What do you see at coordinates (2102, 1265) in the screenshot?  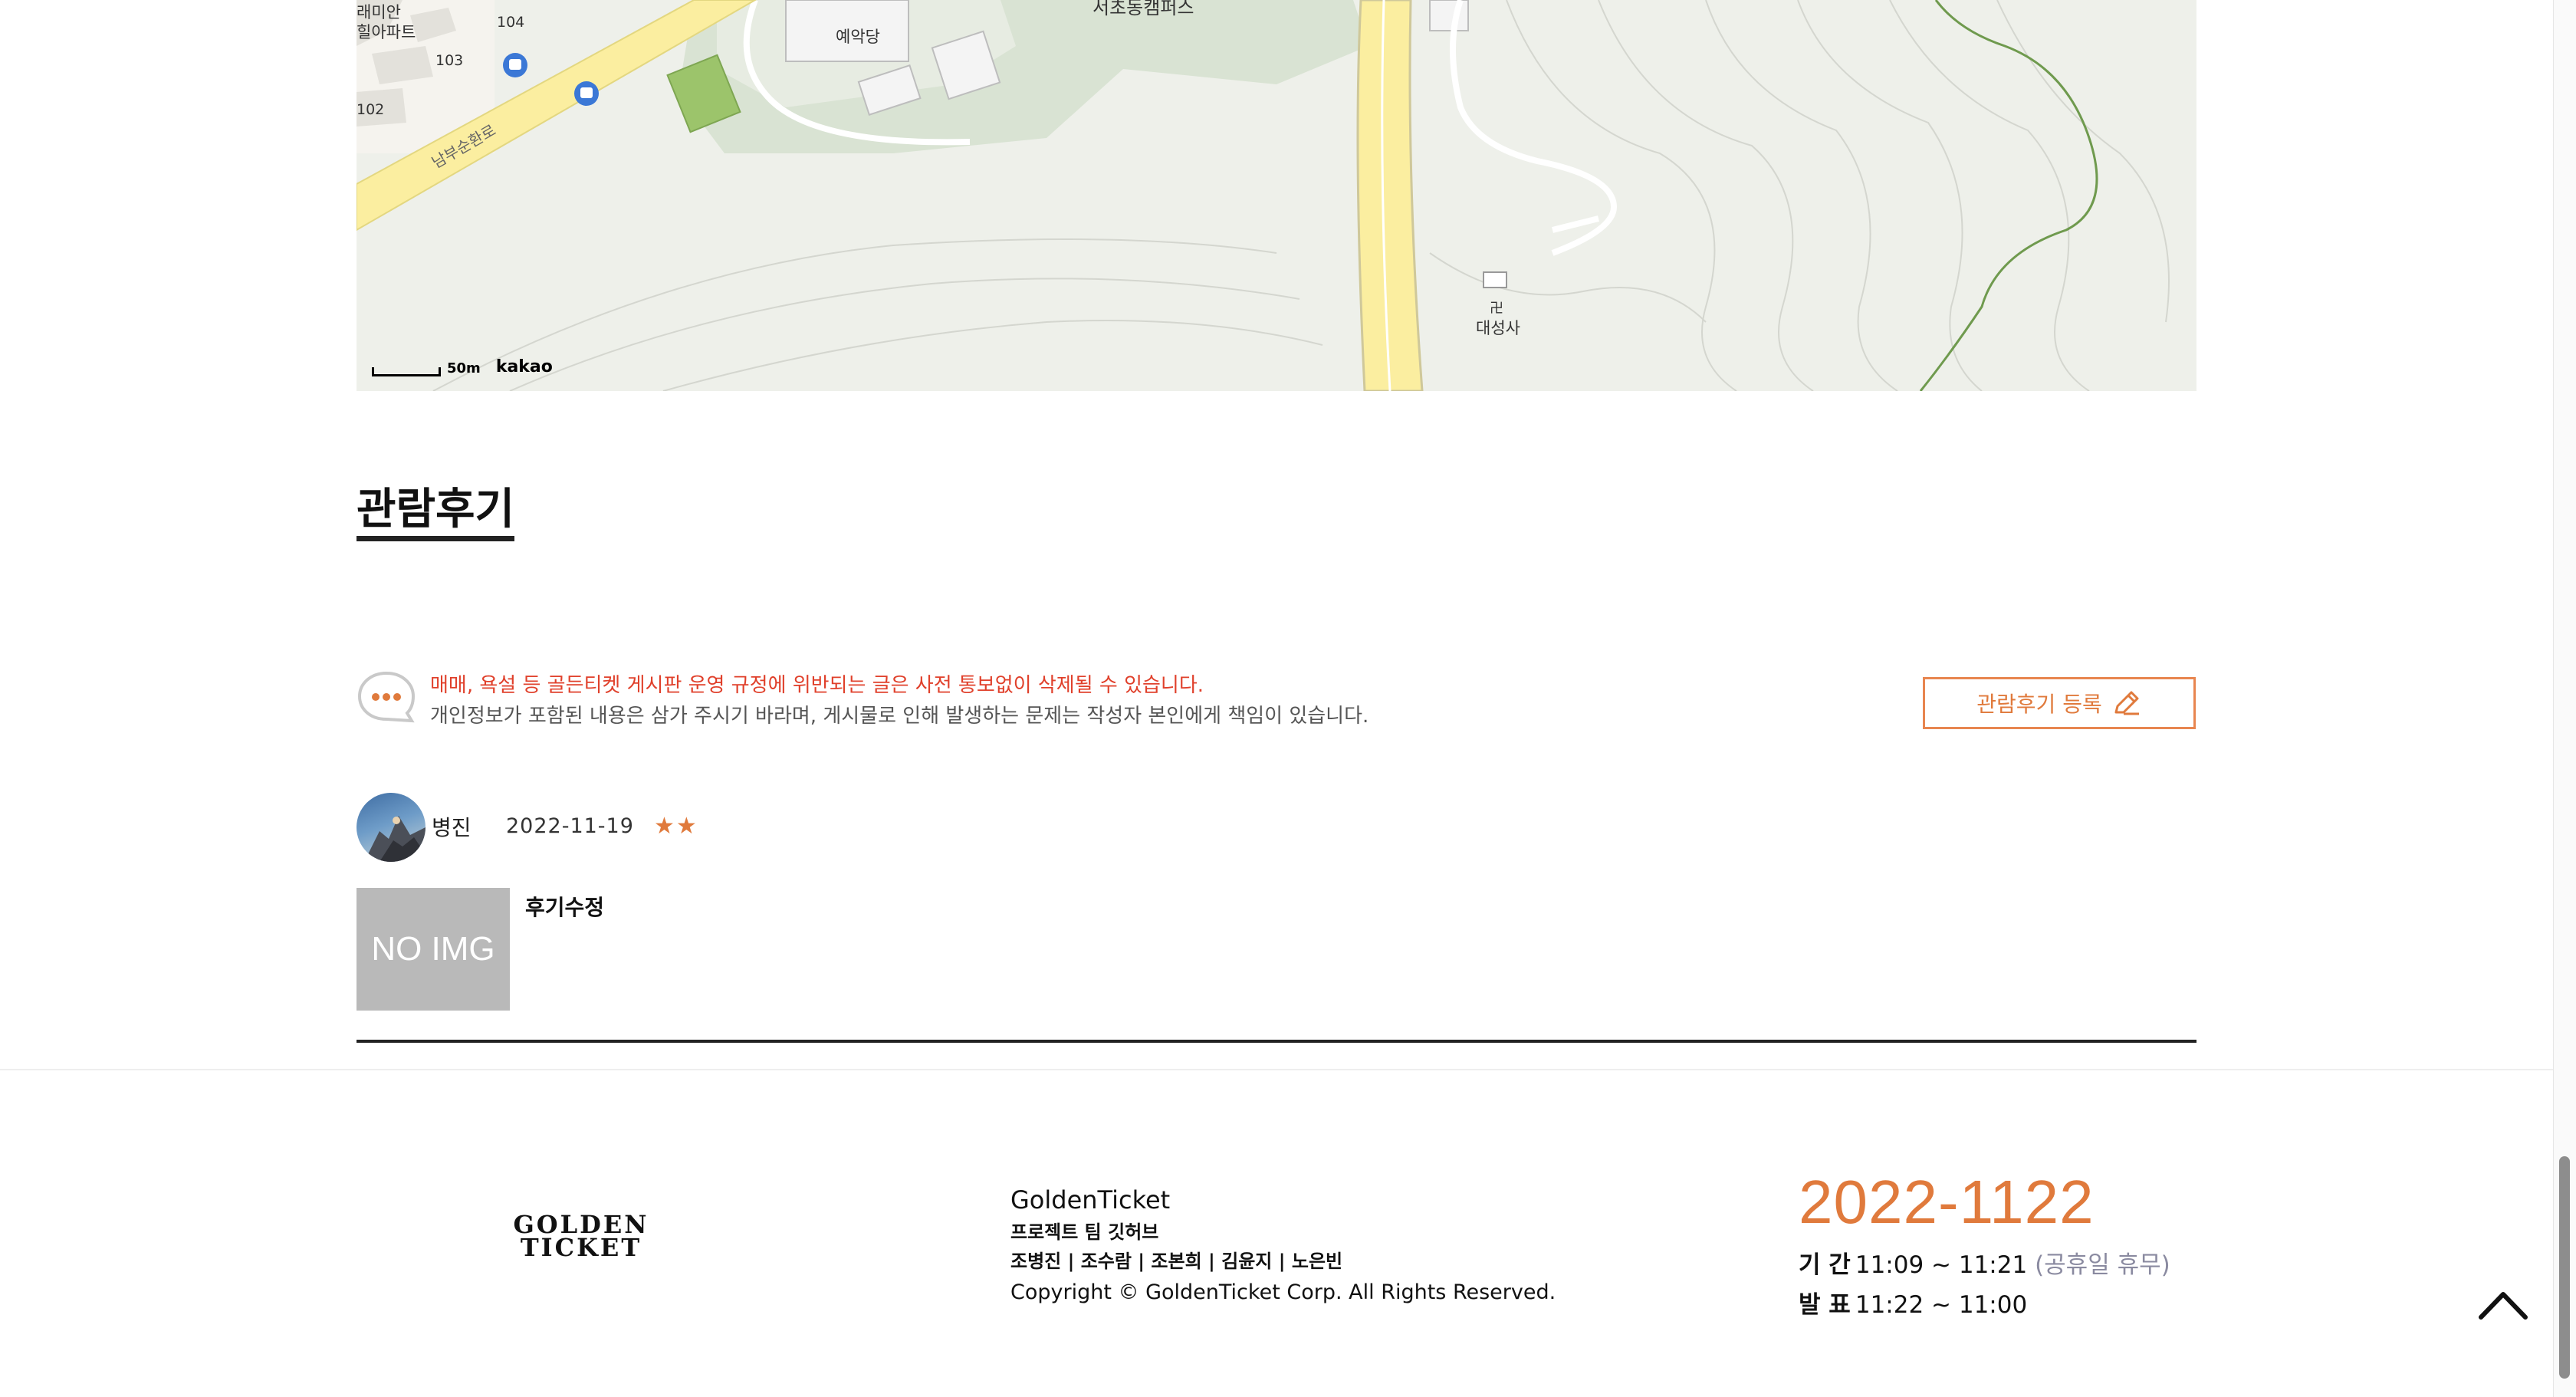 I see `period-note: (공휴일 휴무)` at bounding box center [2102, 1265].